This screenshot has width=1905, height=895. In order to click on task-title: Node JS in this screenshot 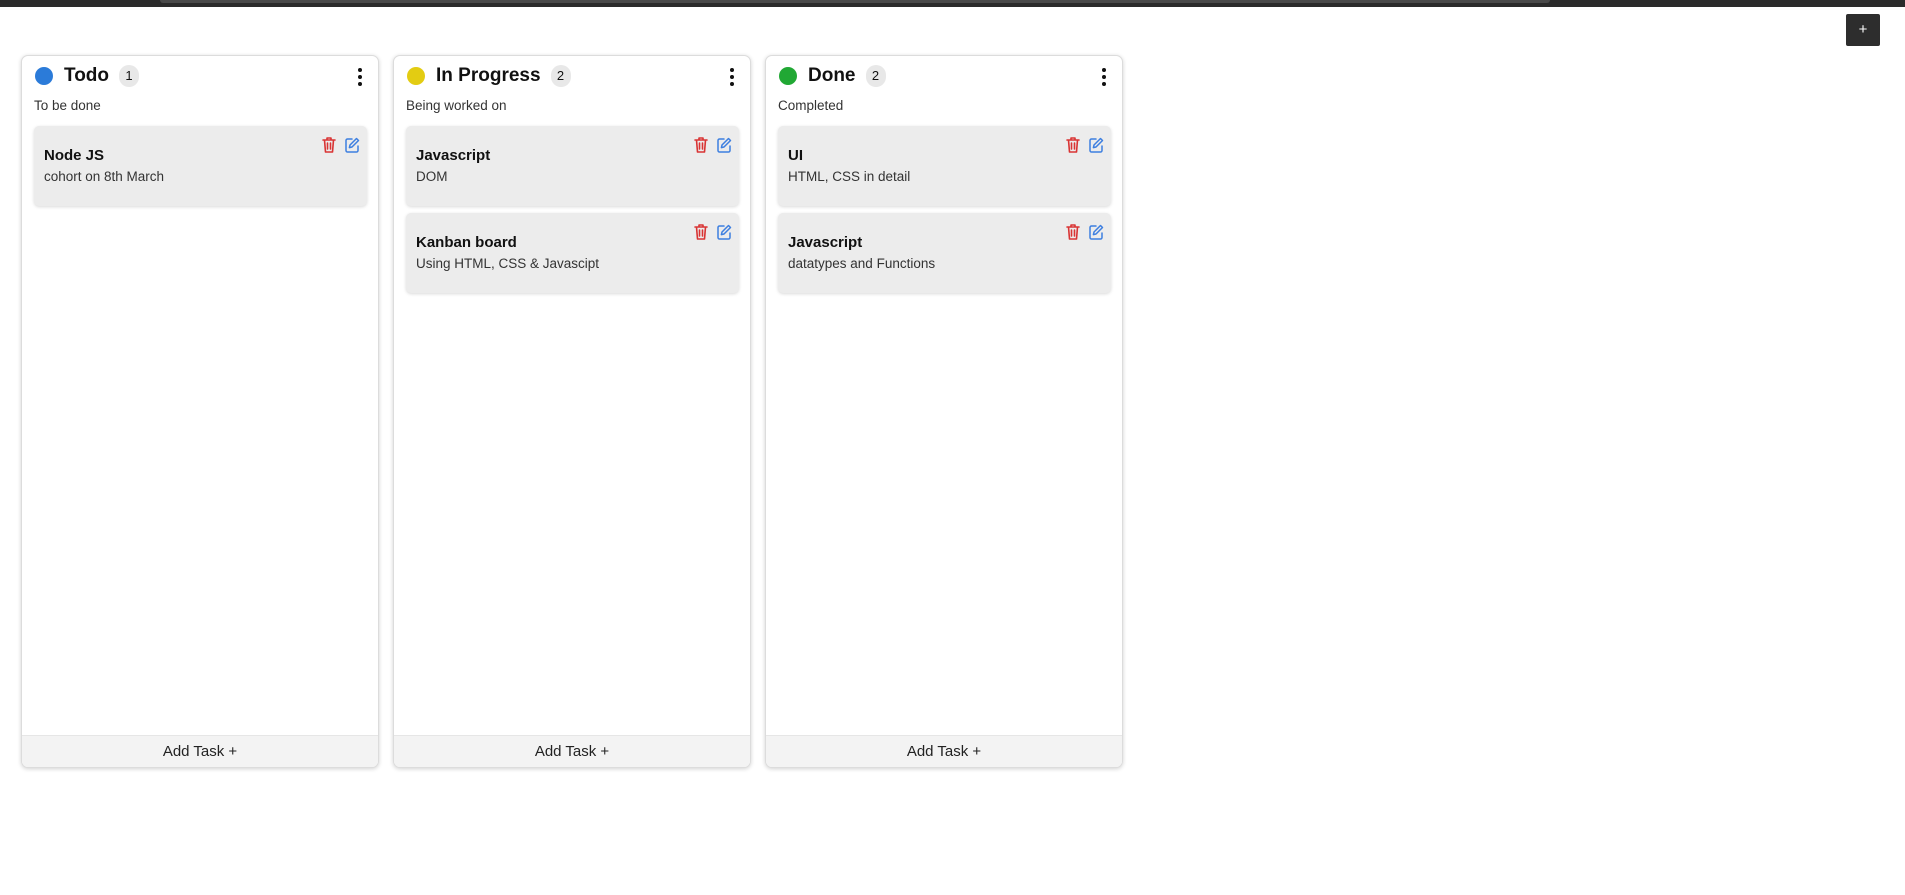, I will do `click(74, 155)`.